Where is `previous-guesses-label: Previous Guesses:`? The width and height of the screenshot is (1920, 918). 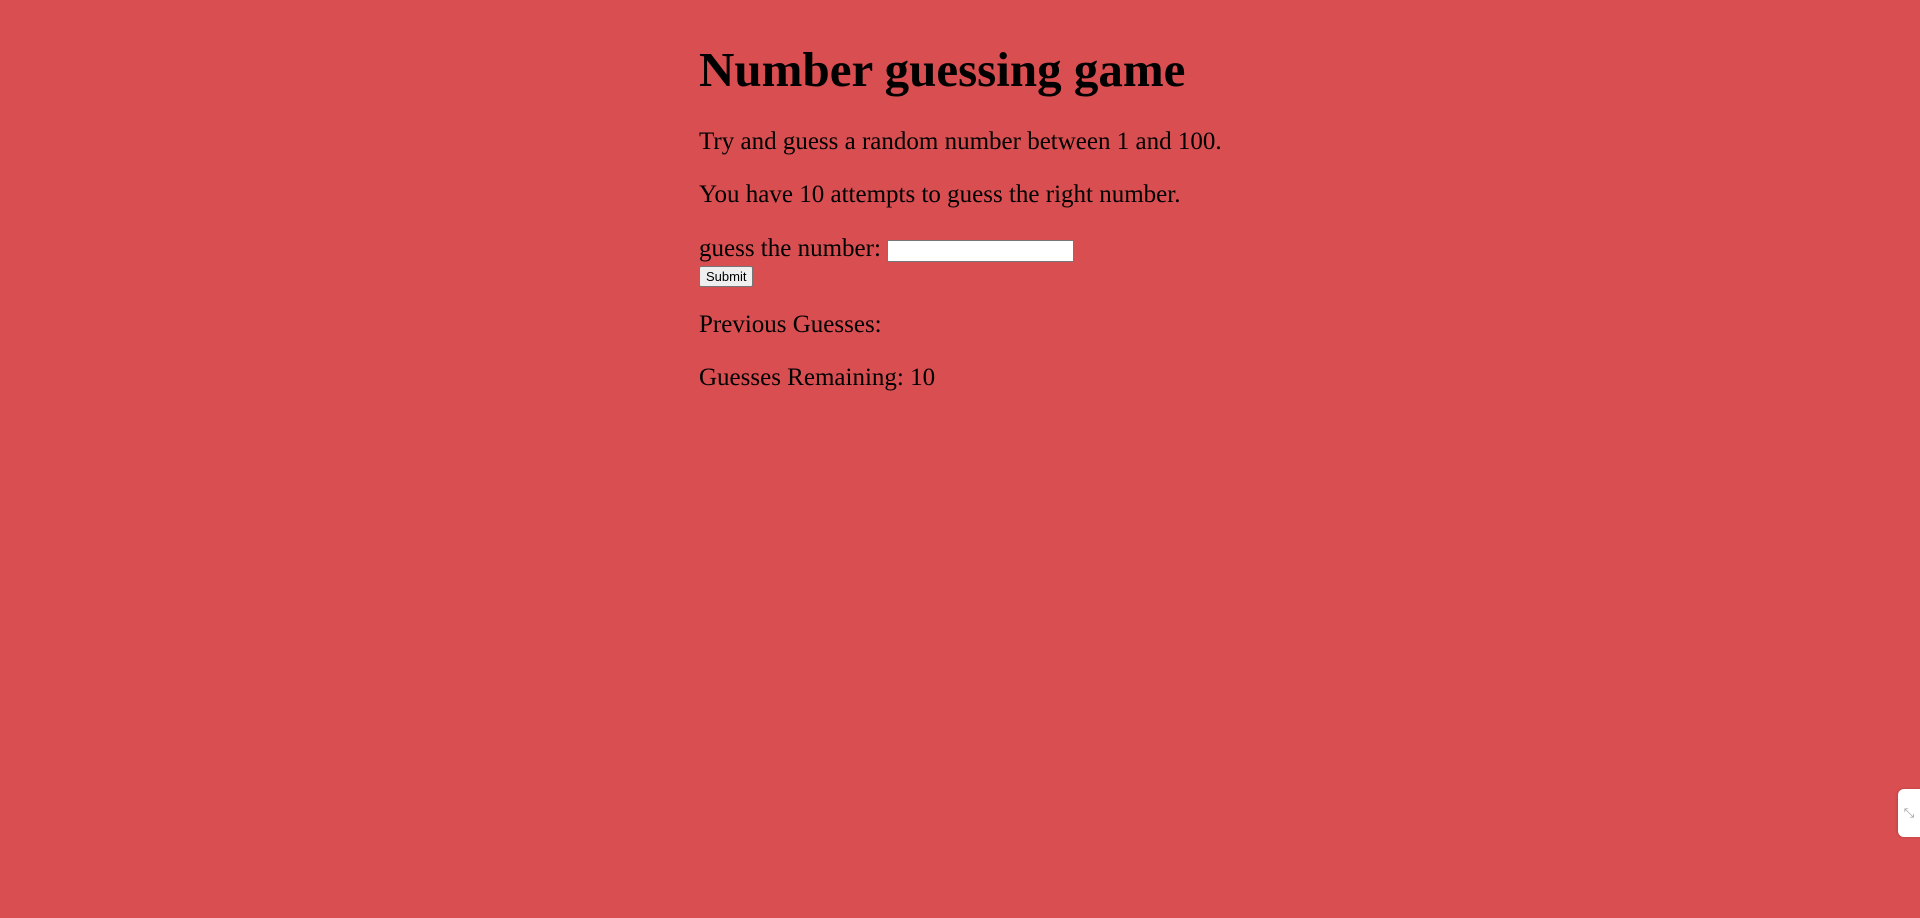 previous-guesses-label: Previous Guesses: is located at coordinates (790, 324).